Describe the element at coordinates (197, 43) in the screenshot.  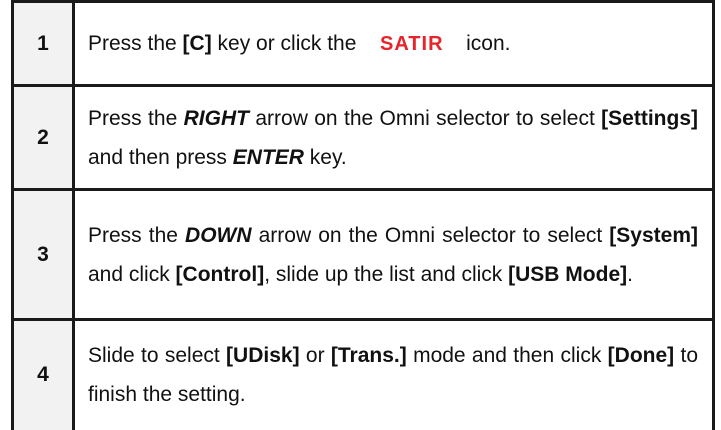
I see `key-label-c: [C]` at that location.